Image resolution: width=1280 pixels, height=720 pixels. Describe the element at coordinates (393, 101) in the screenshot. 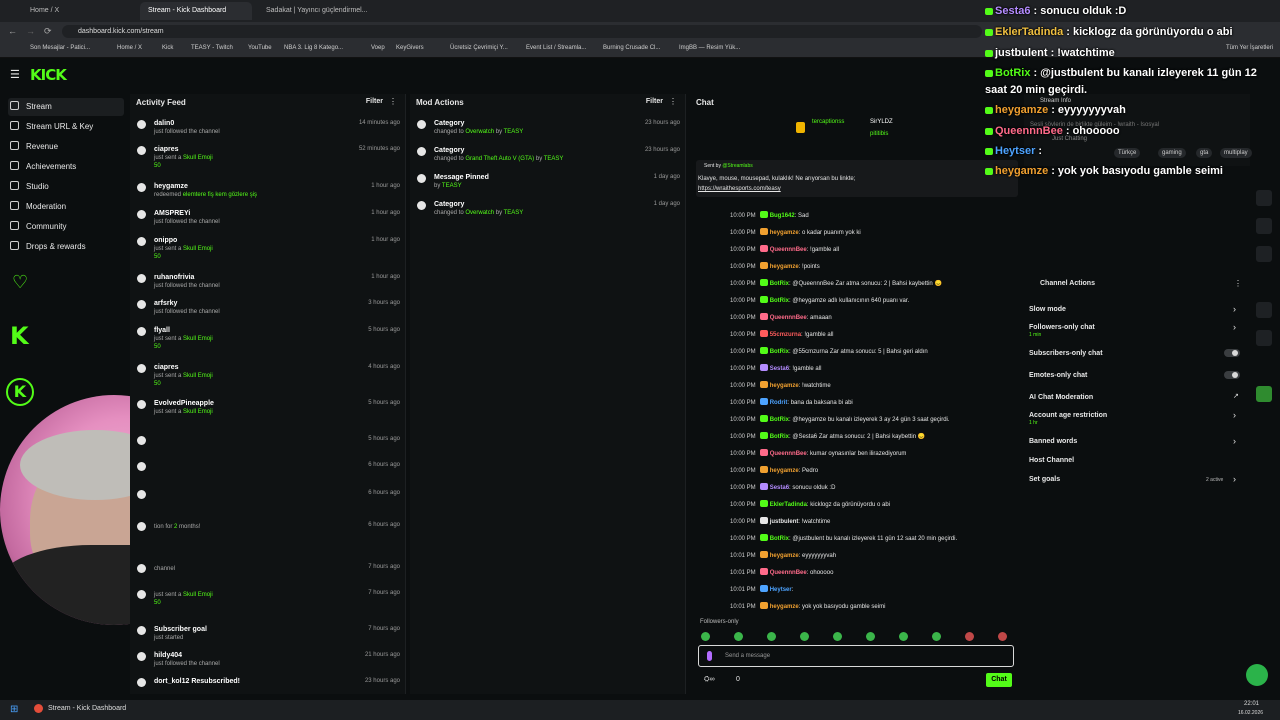

I see `activity-more-icon: ⋮` at that location.